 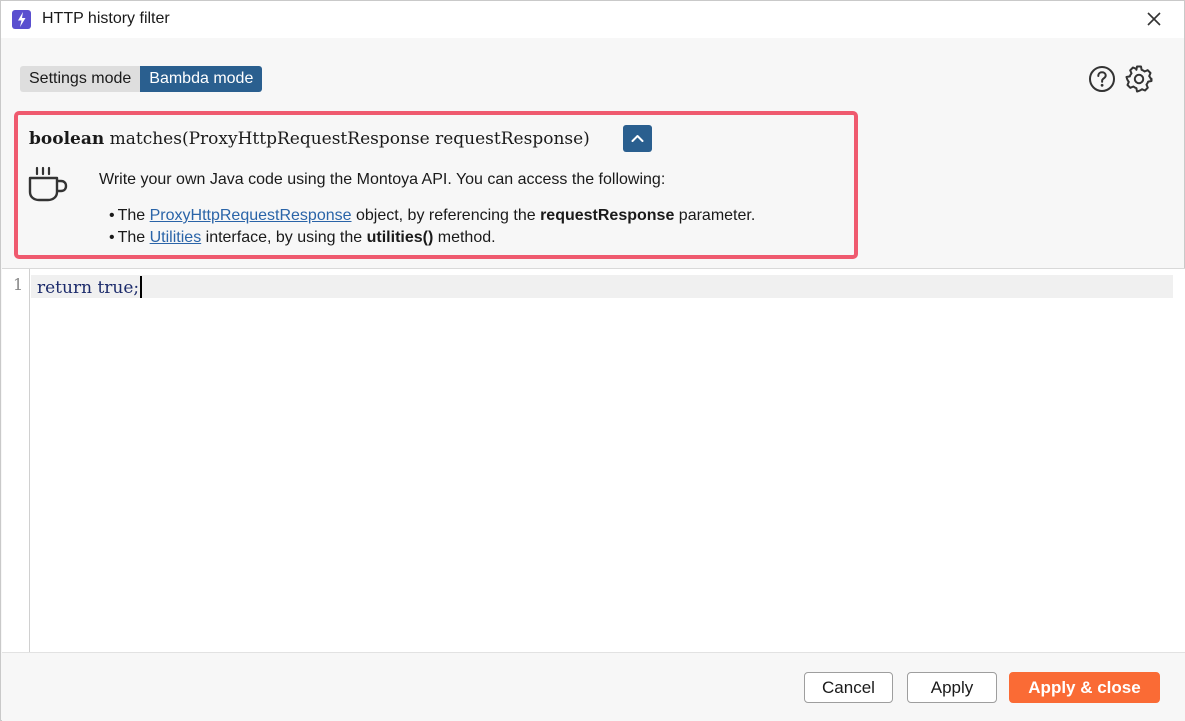 What do you see at coordinates (251, 215) in the screenshot?
I see `proxy-http-request-response-link: ProxyHttpRequestResponse` at bounding box center [251, 215].